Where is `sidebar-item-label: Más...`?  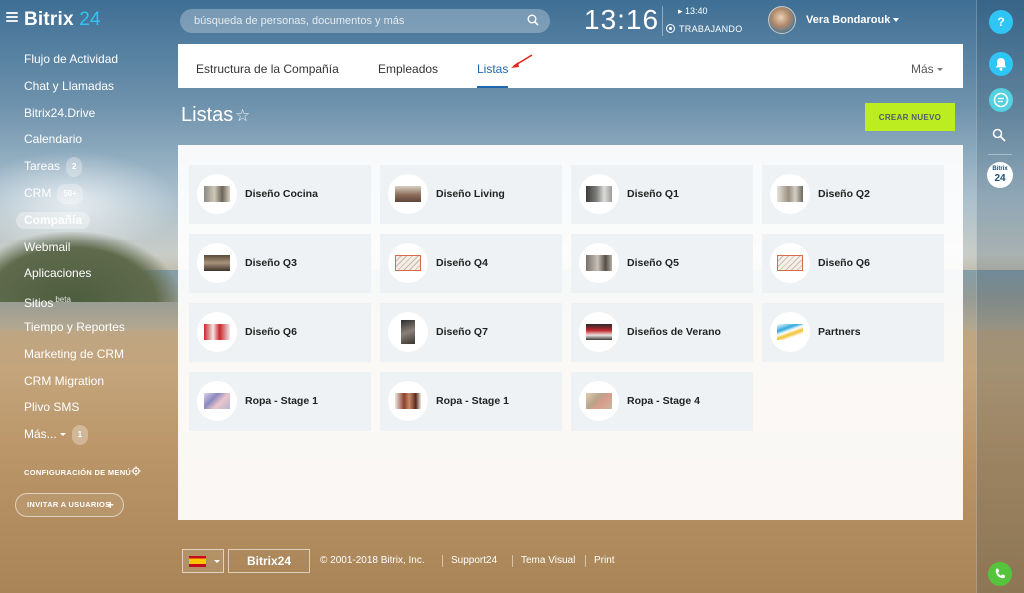 sidebar-item-label: Más... is located at coordinates (40, 434).